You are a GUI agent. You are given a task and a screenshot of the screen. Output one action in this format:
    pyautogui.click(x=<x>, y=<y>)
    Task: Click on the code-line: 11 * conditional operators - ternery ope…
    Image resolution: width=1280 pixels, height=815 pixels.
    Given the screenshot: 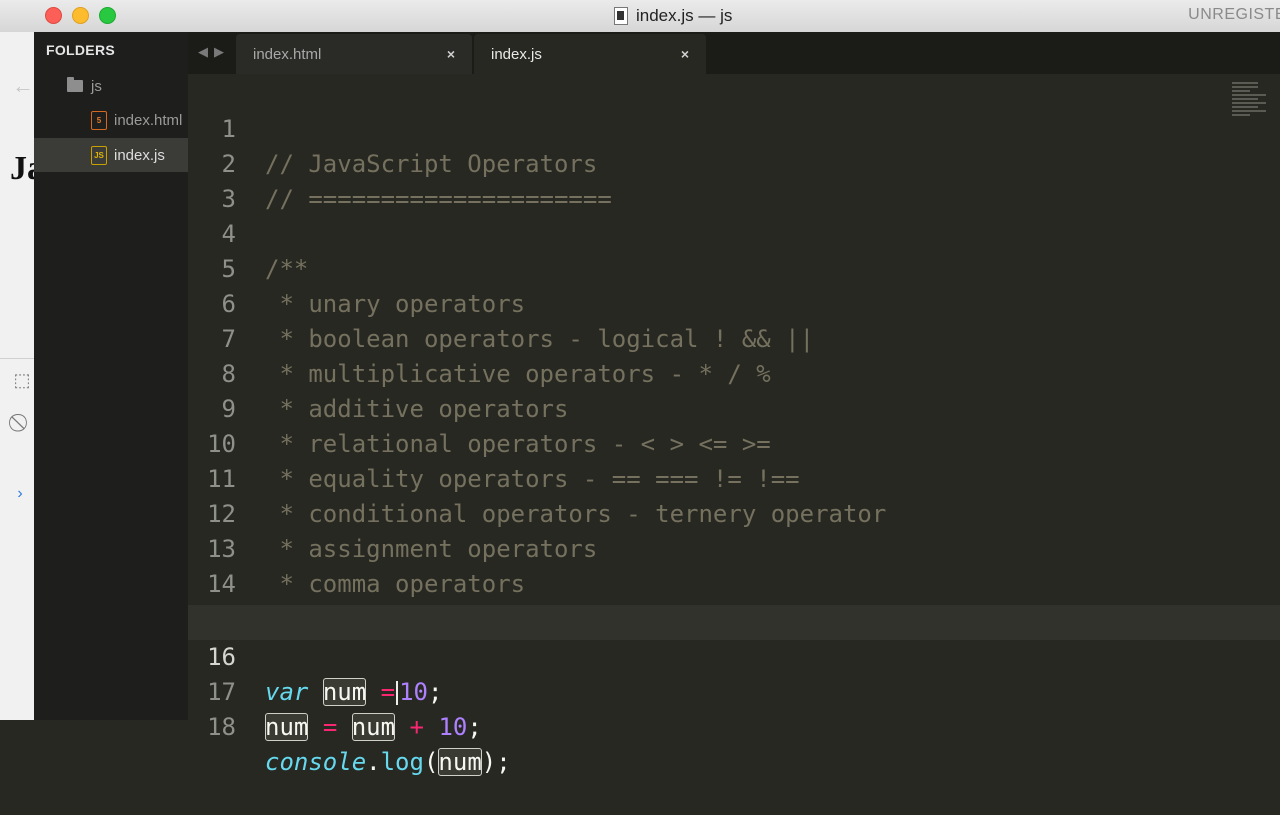 What is the action you would take?
    pyautogui.click(x=734, y=477)
    